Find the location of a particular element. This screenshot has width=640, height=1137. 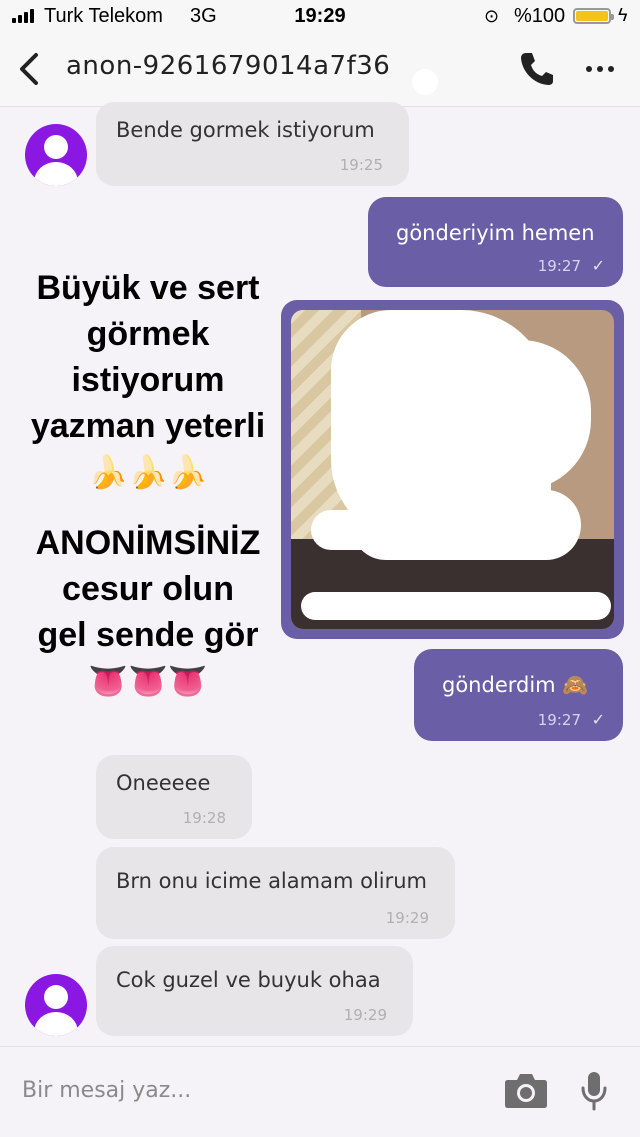

banana-emoji: 🍌🍌🍌 is located at coordinates (148, 472).